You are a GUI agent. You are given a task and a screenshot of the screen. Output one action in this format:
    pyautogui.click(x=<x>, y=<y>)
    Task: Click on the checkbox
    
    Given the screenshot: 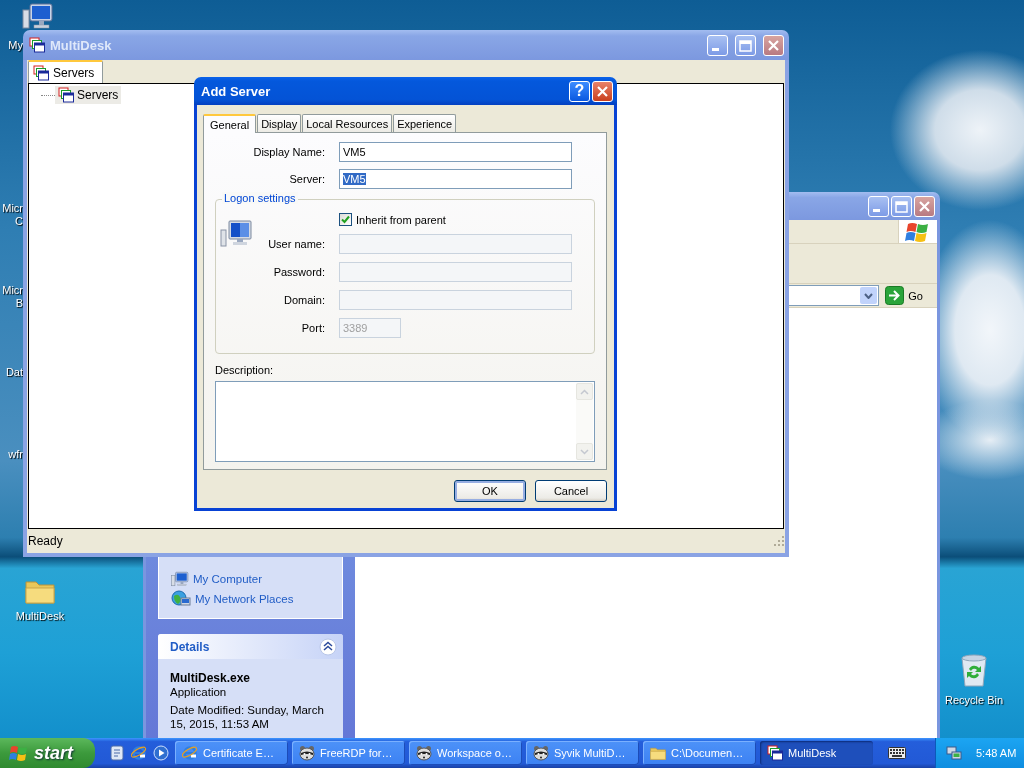 What is the action you would take?
    pyautogui.click(x=345, y=219)
    